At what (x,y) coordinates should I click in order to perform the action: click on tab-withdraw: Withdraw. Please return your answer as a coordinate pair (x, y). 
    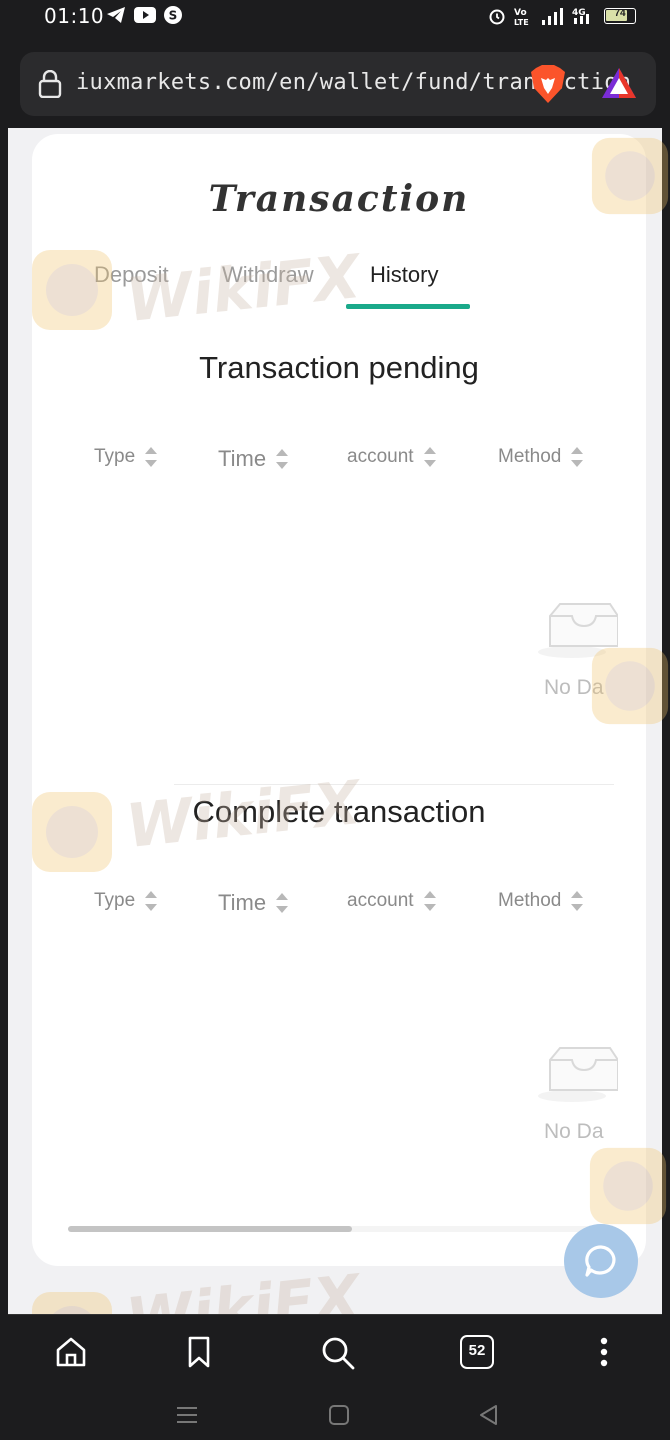
    Looking at the image, I should click on (268, 275).